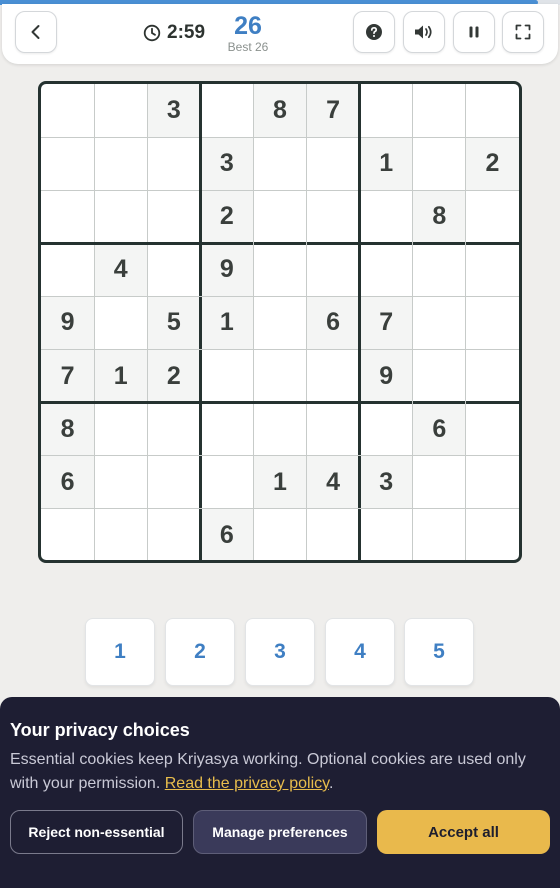  What do you see at coordinates (96, 832) in the screenshot?
I see `reject-non-essential-button: Reject non-essential` at bounding box center [96, 832].